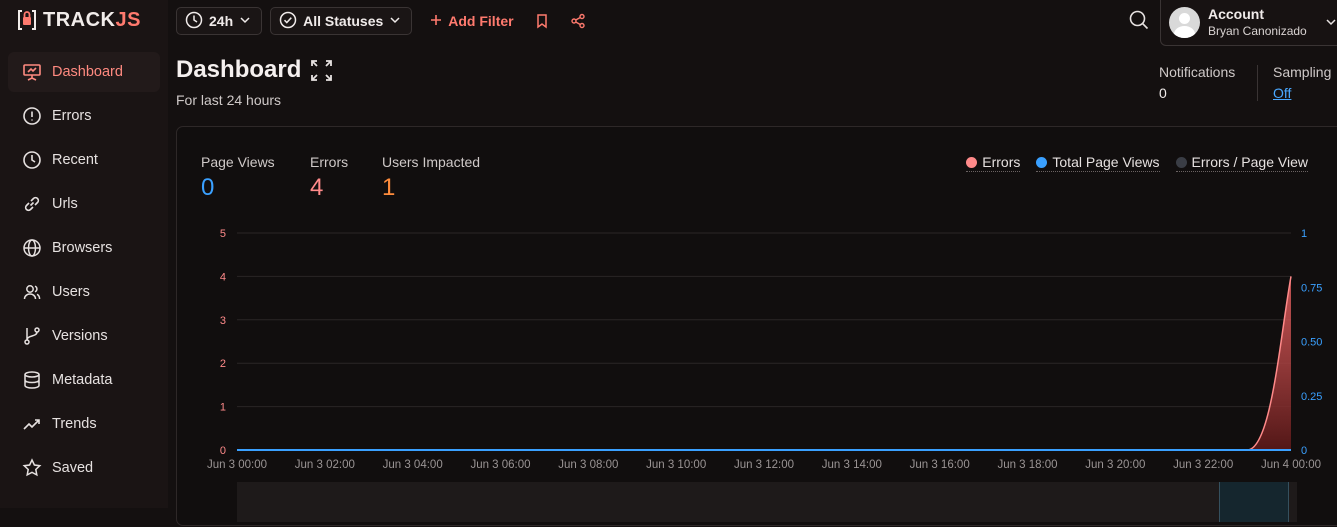  Describe the element at coordinates (32, 424) in the screenshot. I see `trend-icon` at that location.